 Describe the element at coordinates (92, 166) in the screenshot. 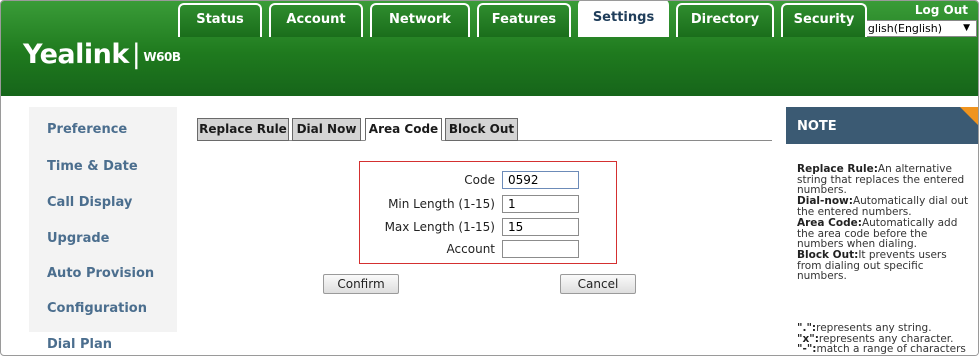

I see `sidebar-item-time-date: Time & Date` at that location.